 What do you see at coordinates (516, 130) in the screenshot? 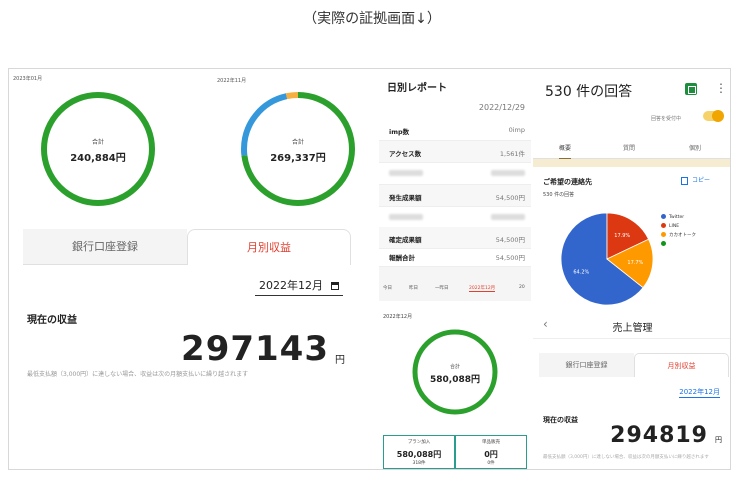
I see `report-row-value: 0imp` at bounding box center [516, 130].